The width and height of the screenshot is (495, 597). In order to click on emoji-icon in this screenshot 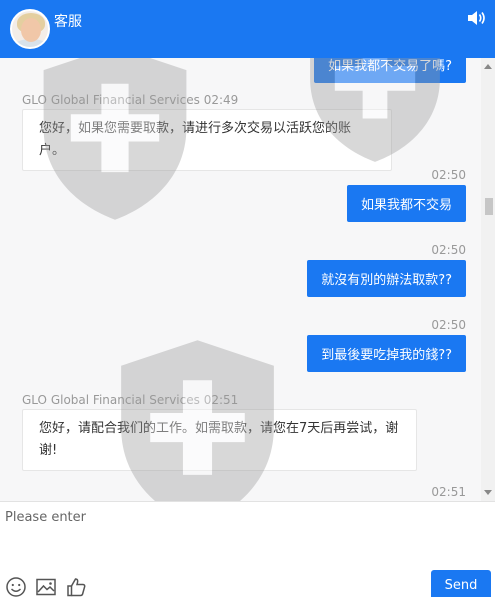, I will do `click(16, 586)`.